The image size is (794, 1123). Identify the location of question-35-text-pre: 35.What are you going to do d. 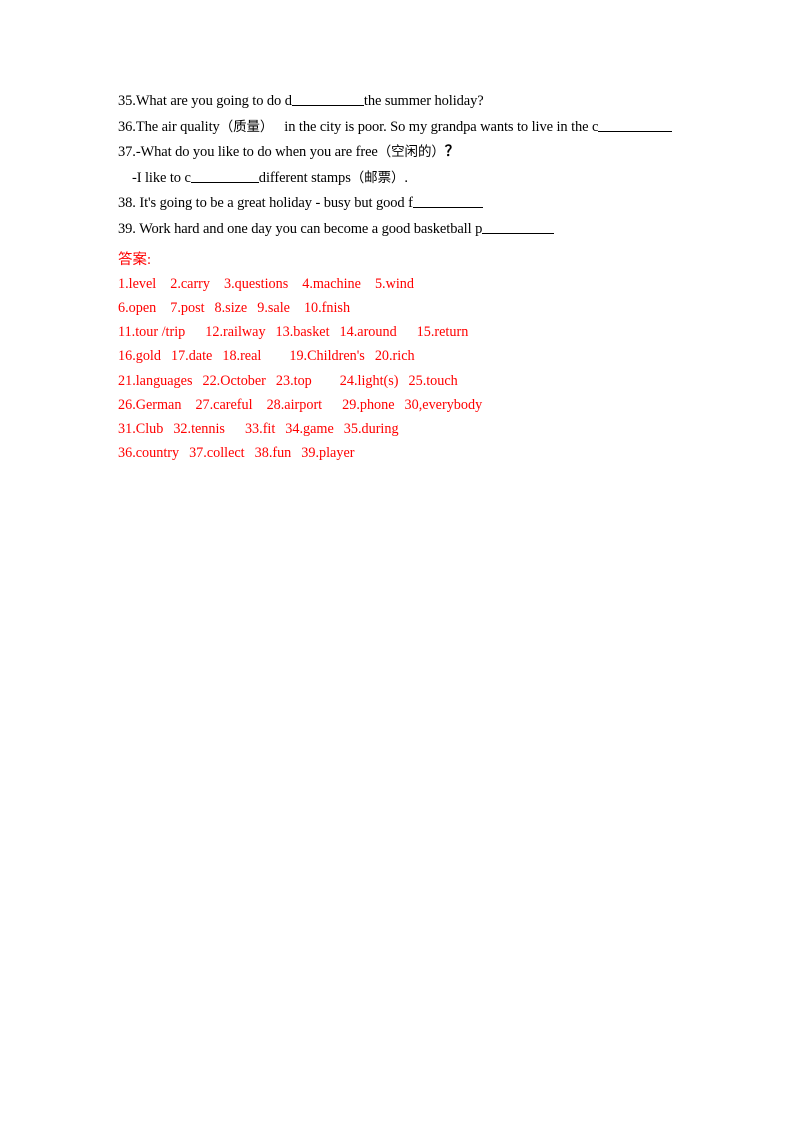
(205, 101).